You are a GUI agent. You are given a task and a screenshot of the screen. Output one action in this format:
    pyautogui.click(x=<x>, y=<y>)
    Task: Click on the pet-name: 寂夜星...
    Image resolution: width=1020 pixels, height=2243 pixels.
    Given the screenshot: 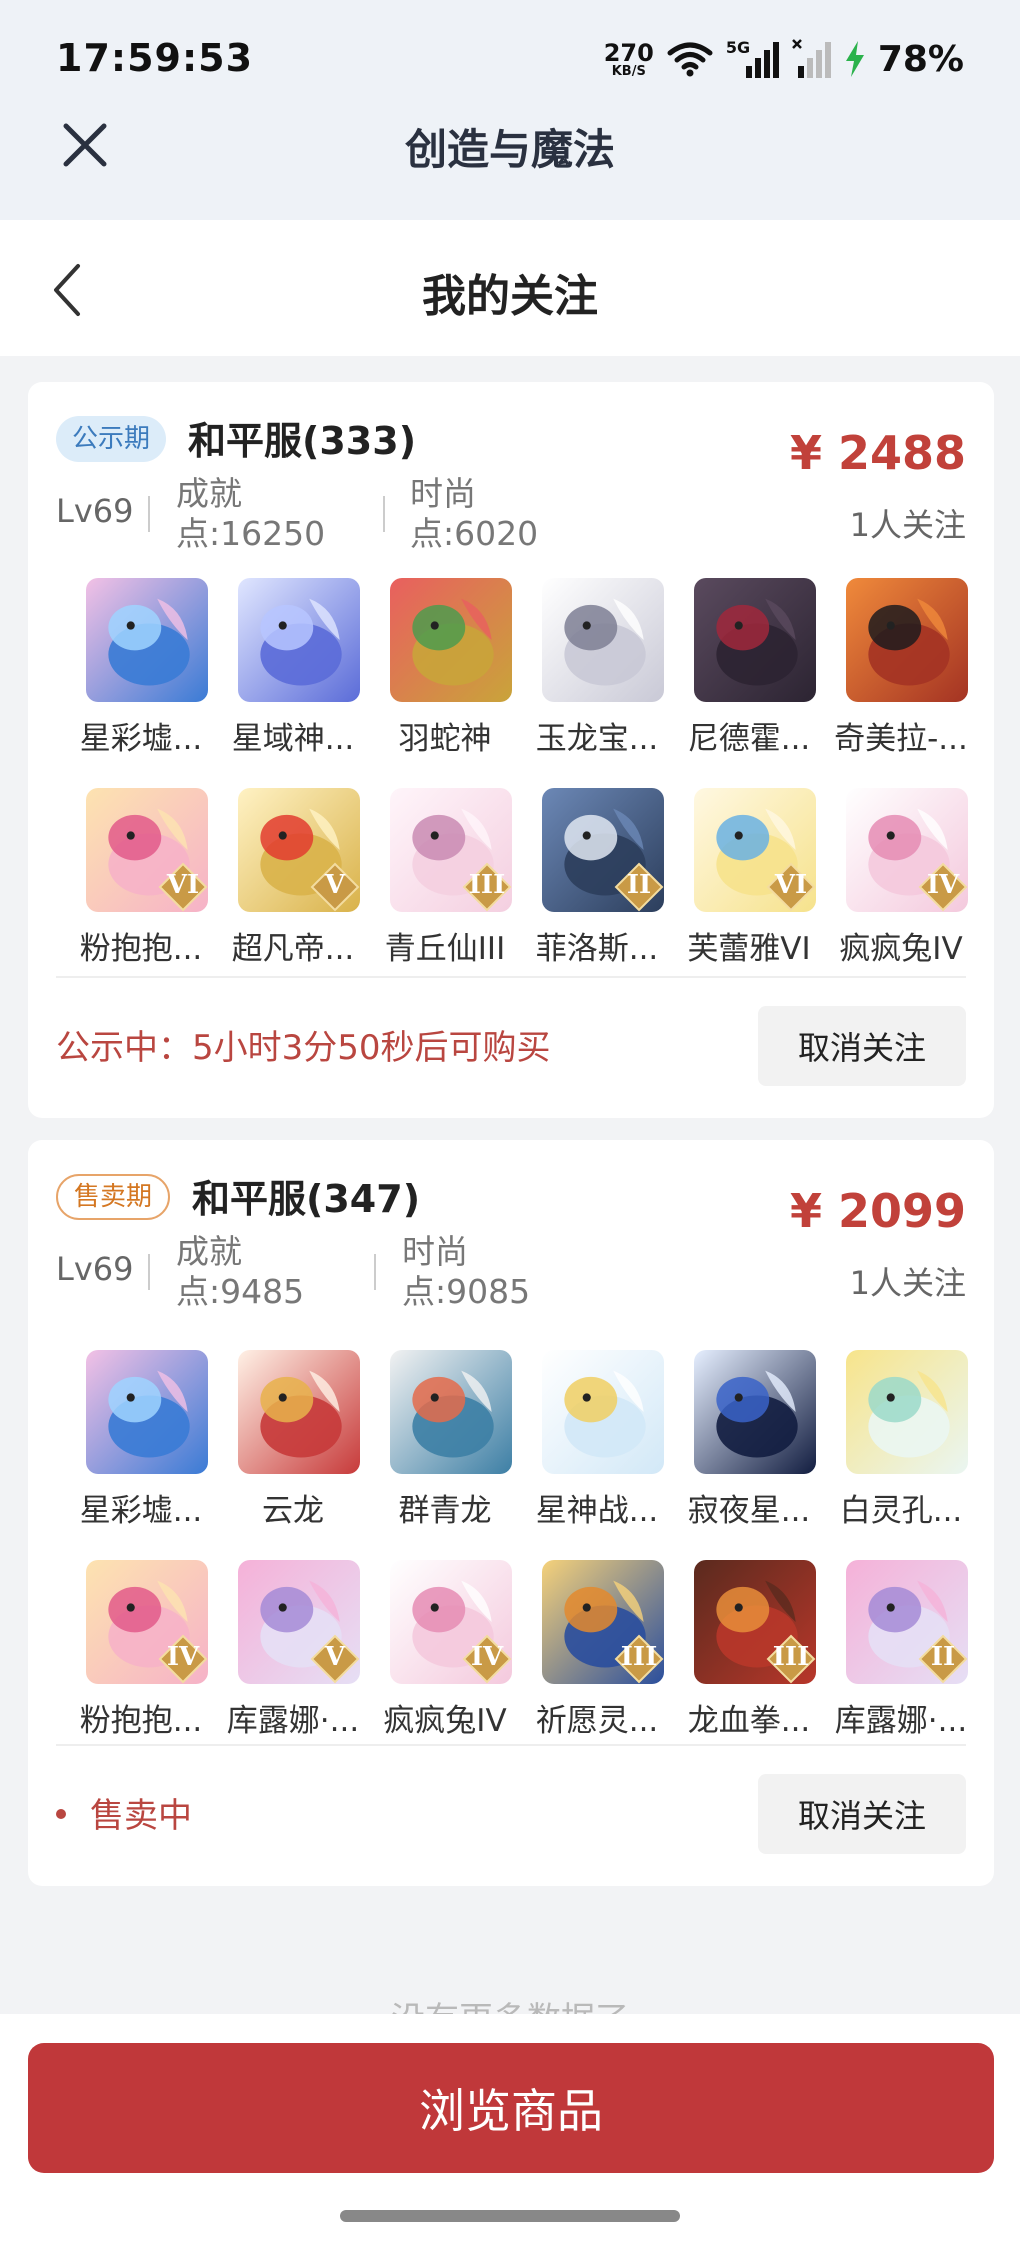 What is the action you would take?
    pyautogui.click(x=749, y=1511)
    